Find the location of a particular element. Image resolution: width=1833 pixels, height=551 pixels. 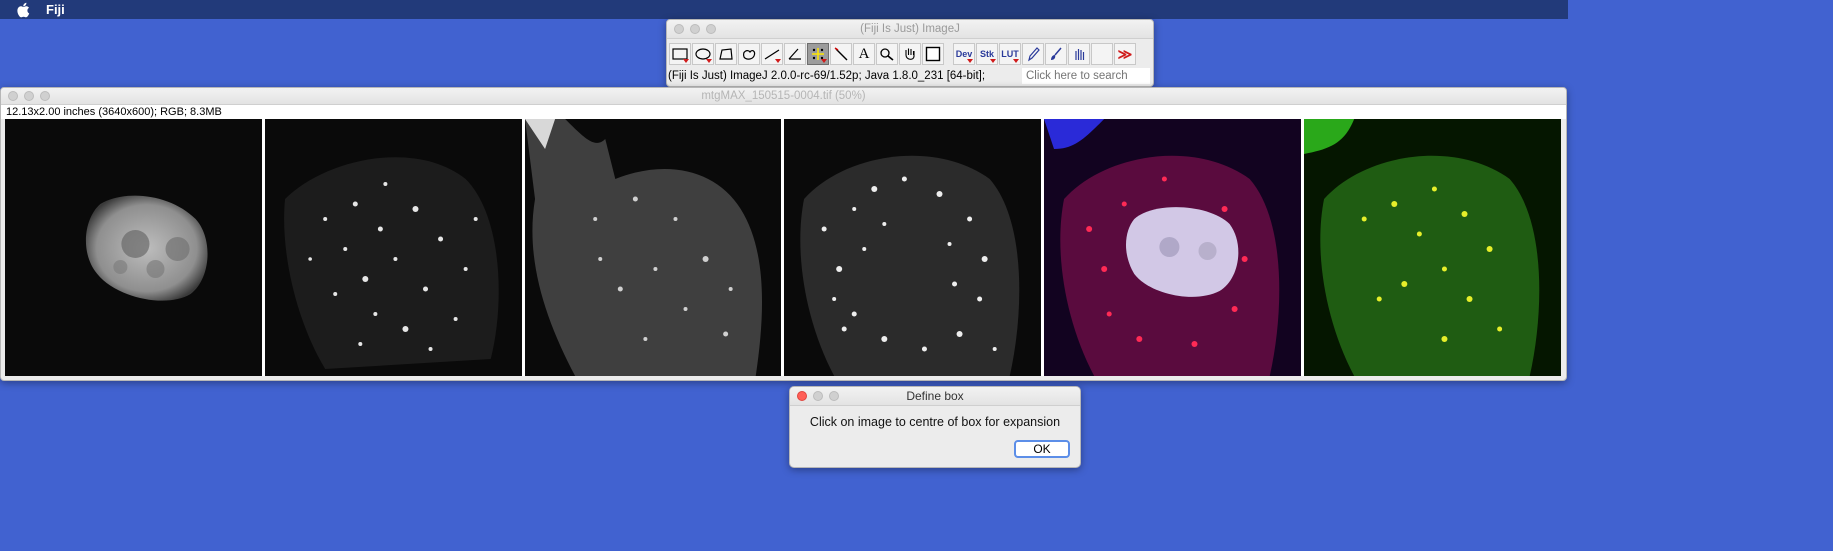

zoom-tool is located at coordinates (887, 54).